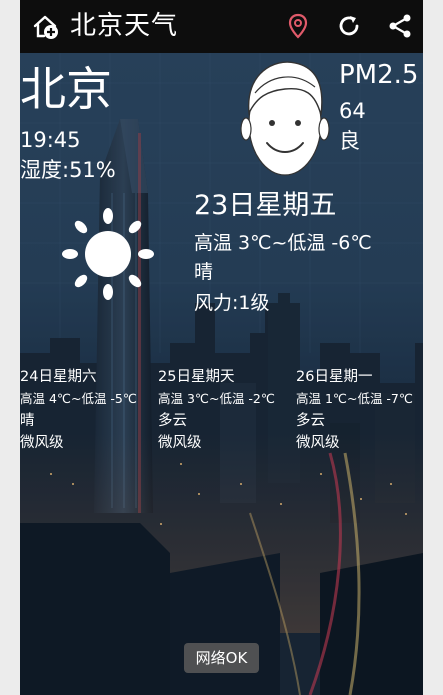  What do you see at coordinates (232, 303) in the screenshot?
I see `today-wind: 风力:1级` at bounding box center [232, 303].